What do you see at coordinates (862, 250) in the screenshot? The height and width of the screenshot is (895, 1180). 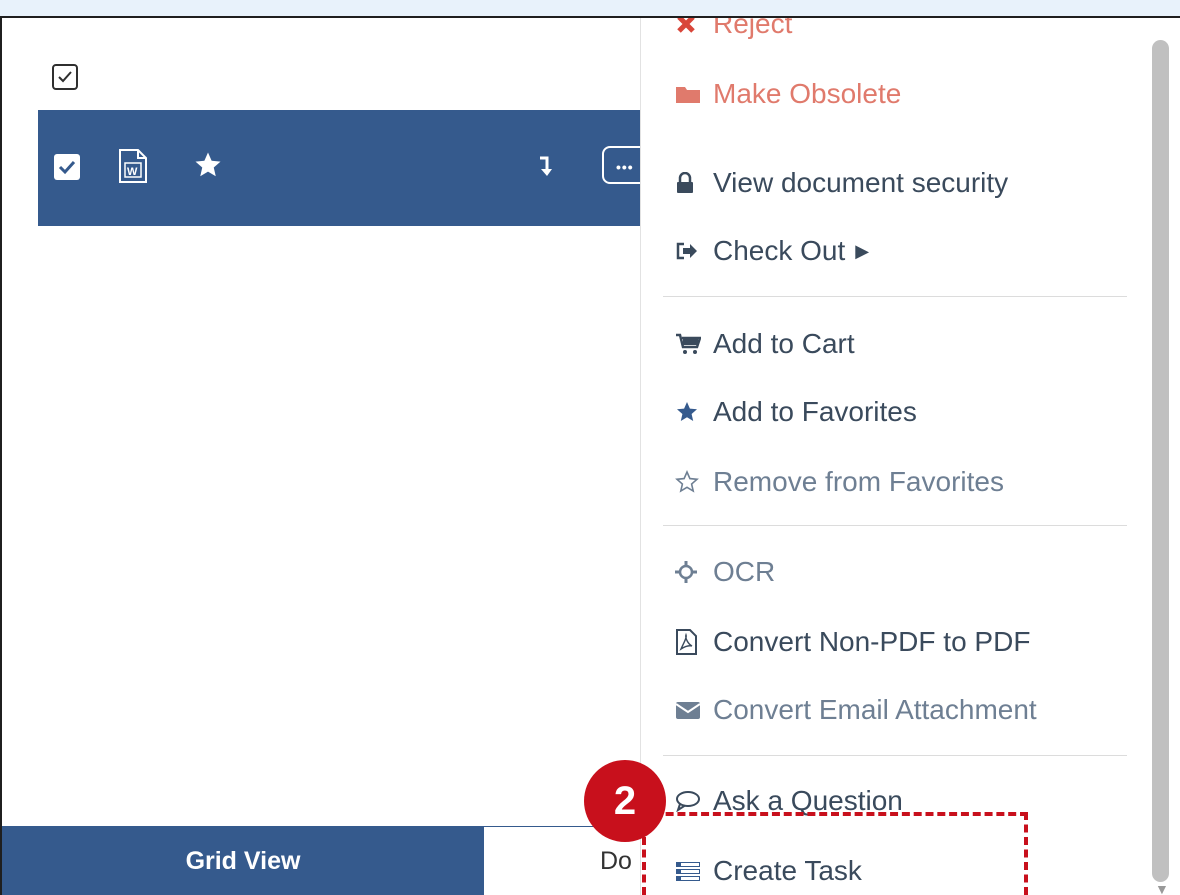 I see `submenu-arrow-icon: ▶` at bounding box center [862, 250].